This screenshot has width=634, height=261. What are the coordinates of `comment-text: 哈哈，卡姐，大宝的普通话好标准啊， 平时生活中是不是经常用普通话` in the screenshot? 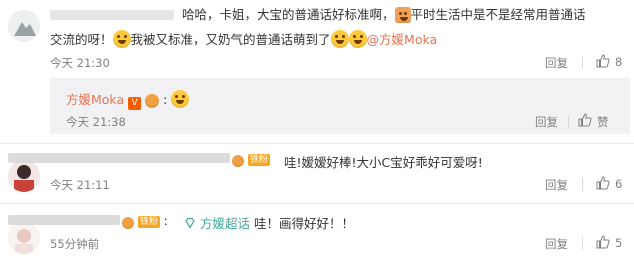 It's located at (384, 15).